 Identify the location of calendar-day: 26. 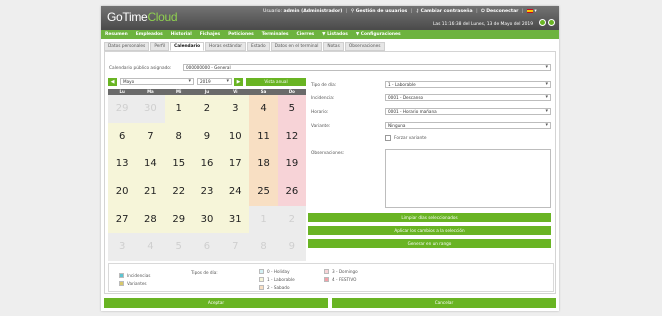
(291, 192).